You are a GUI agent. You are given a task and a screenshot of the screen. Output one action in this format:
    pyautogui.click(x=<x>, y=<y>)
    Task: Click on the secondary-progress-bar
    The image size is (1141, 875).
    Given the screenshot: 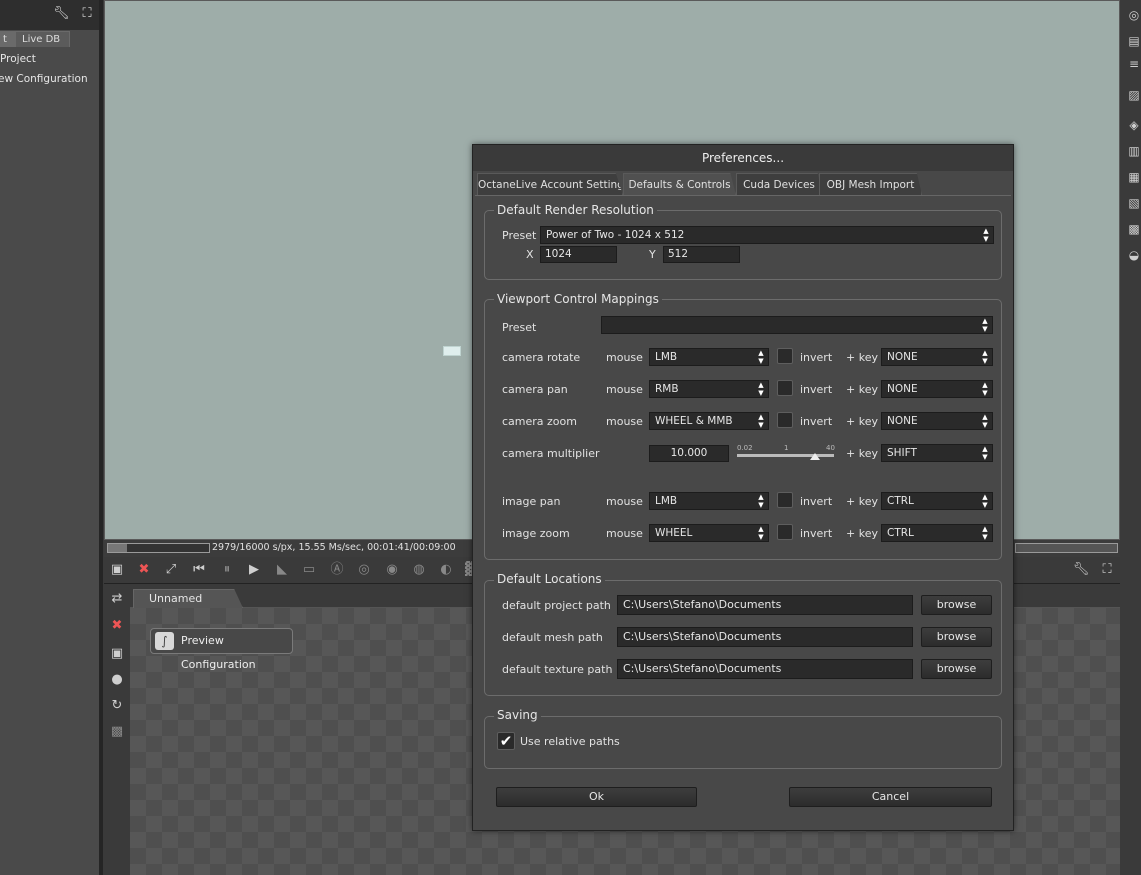 What is the action you would take?
    pyautogui.click(x=1066, y=548)
    